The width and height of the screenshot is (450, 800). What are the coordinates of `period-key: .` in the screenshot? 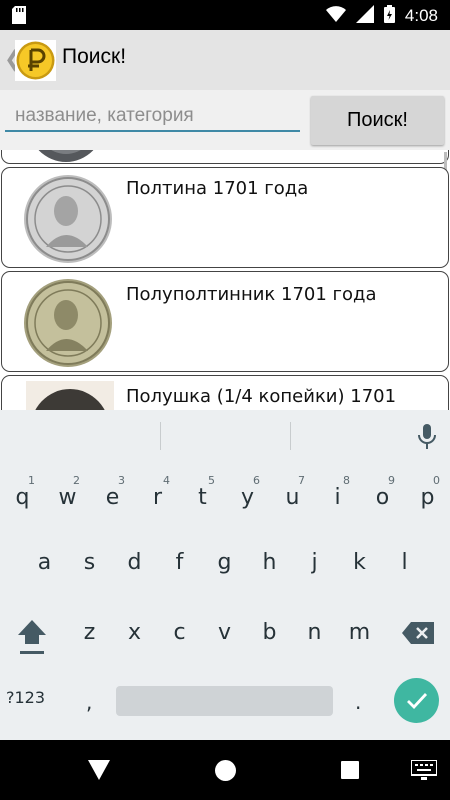 It's located at (358, 702).